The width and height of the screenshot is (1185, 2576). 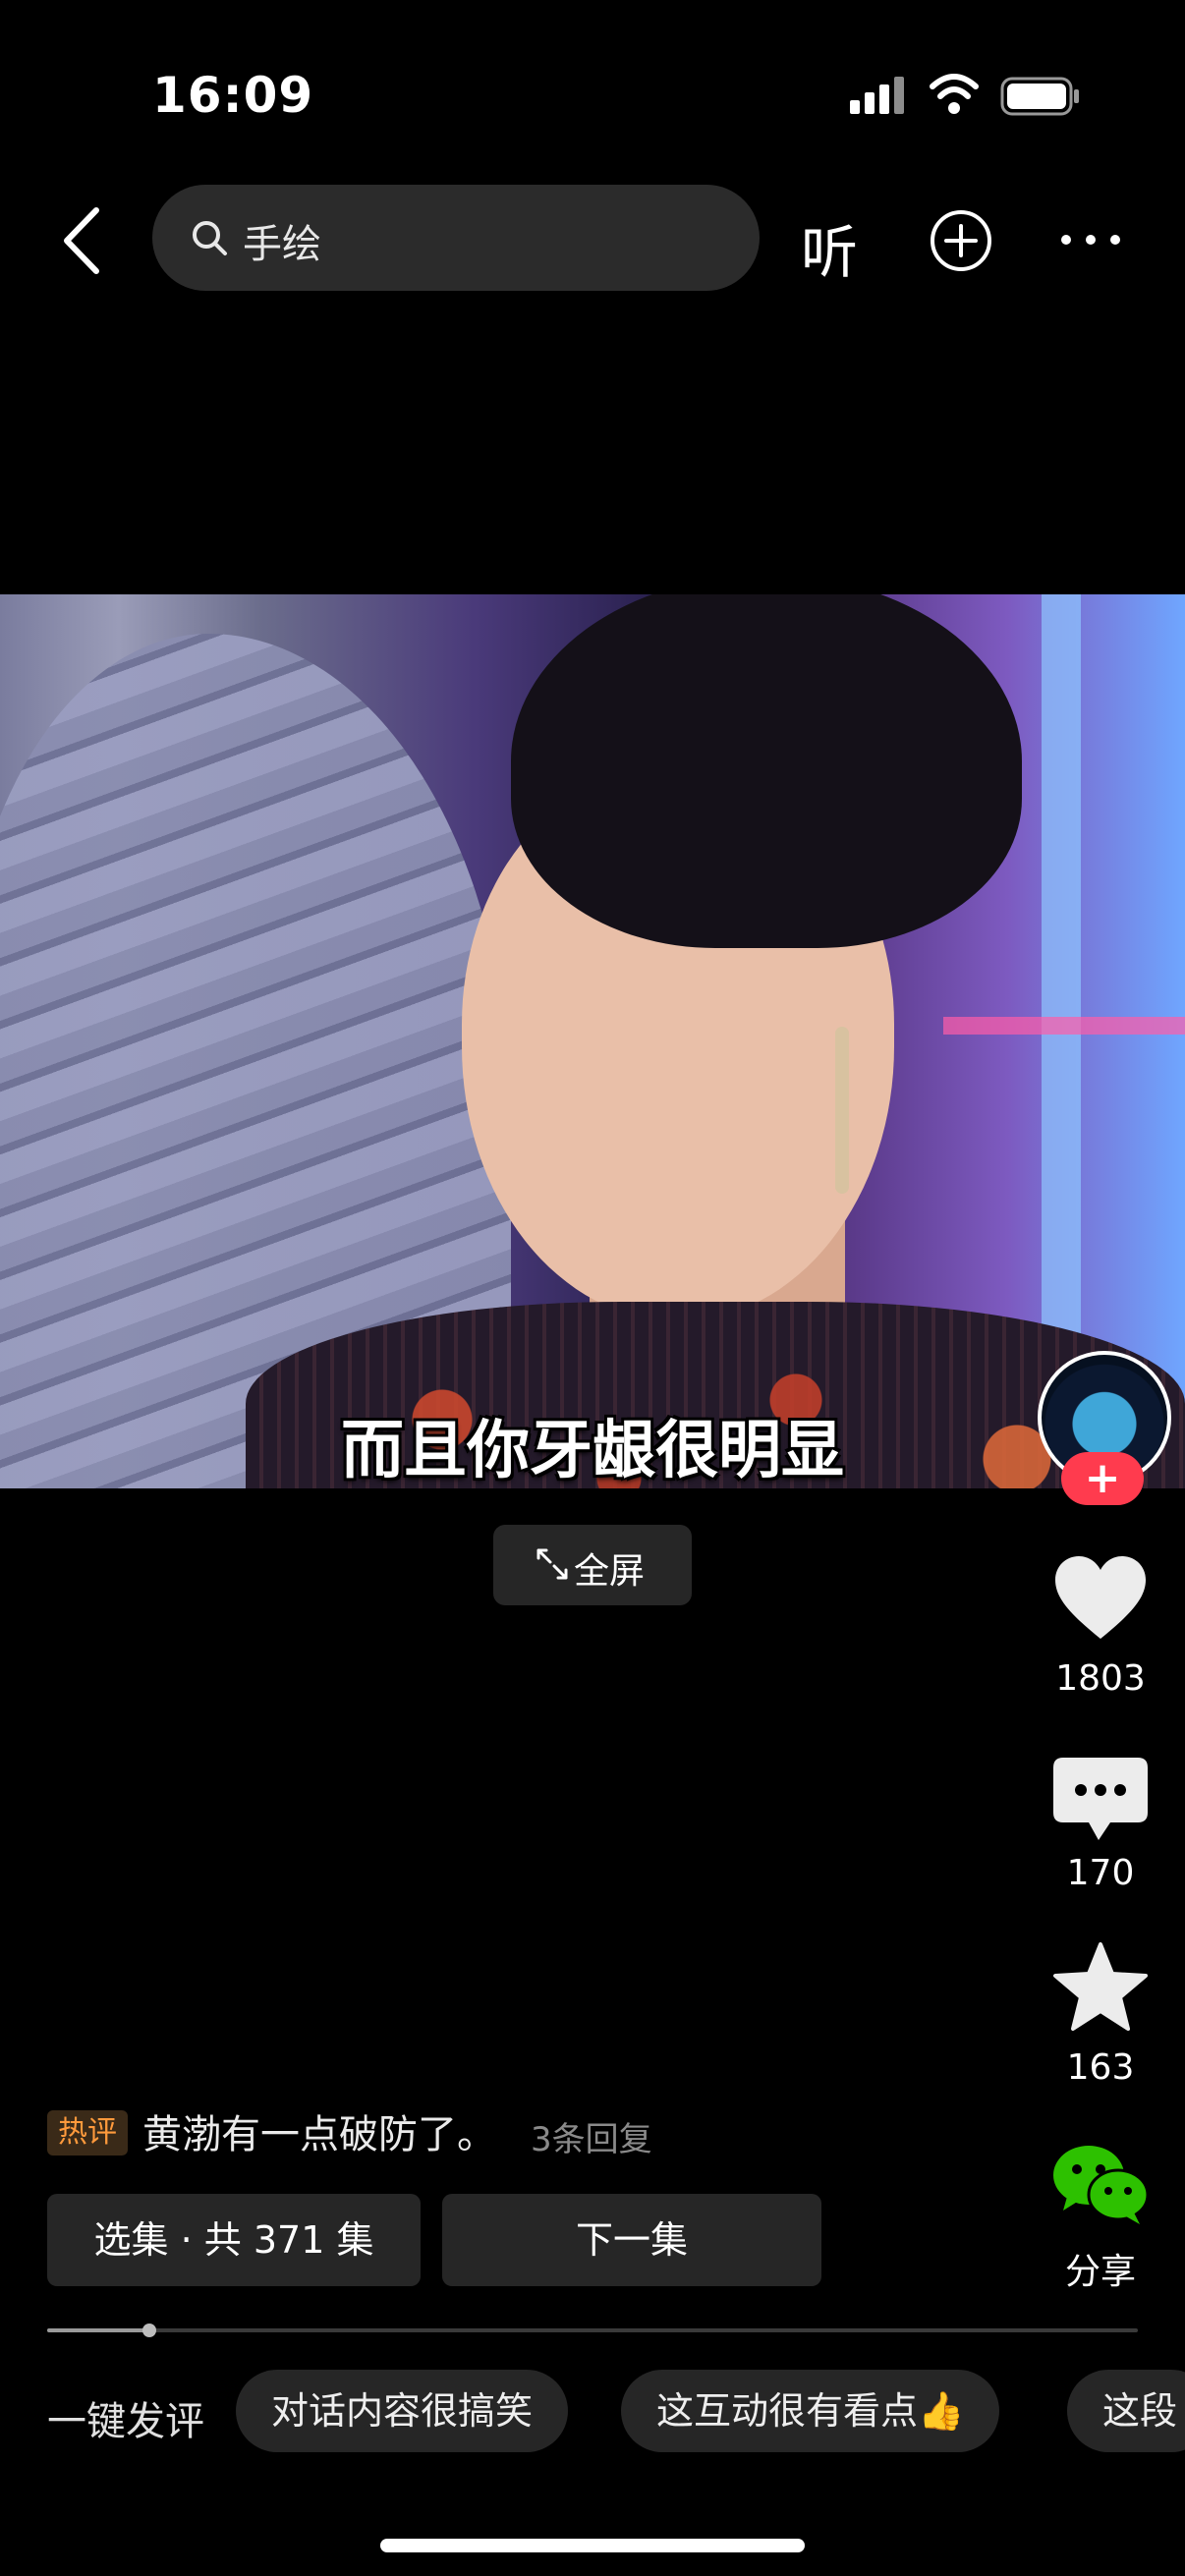 I want to click on progress-handle, so click(x=149, y=2330).